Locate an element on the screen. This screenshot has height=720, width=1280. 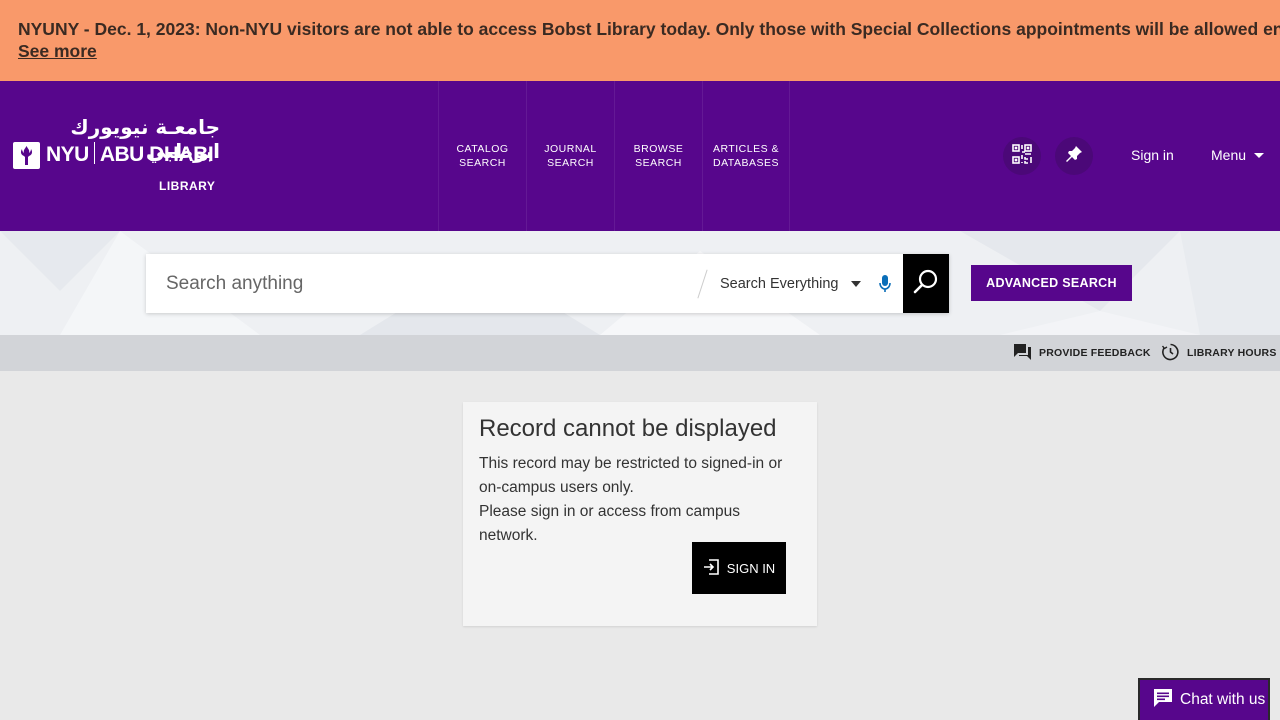
header-sign-in-link: Sign in is located at coordinates (1152, 155).